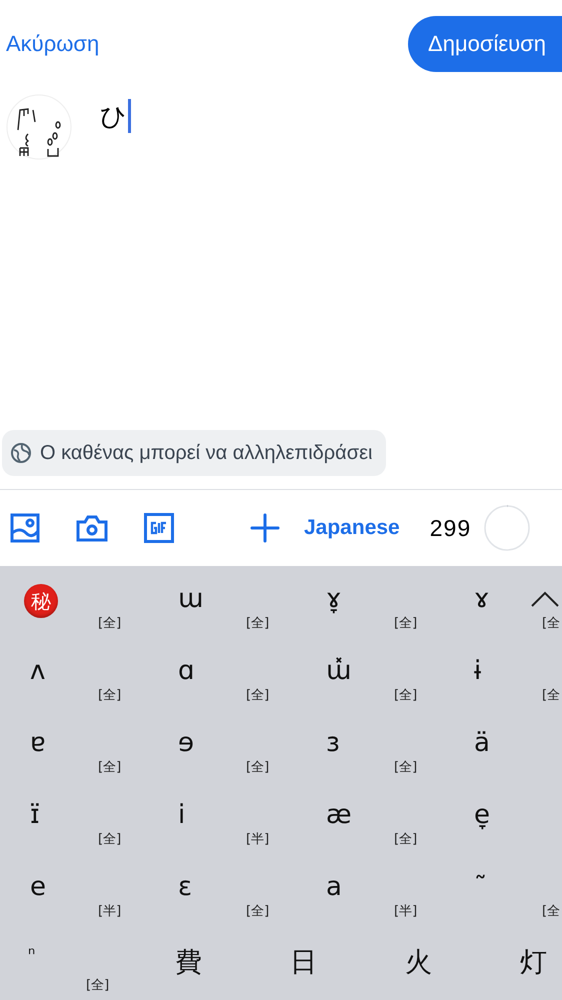  What do you see at coordinates (39, 127) in the screenshot?
I see `avatar` at bounding box center [39, 127].